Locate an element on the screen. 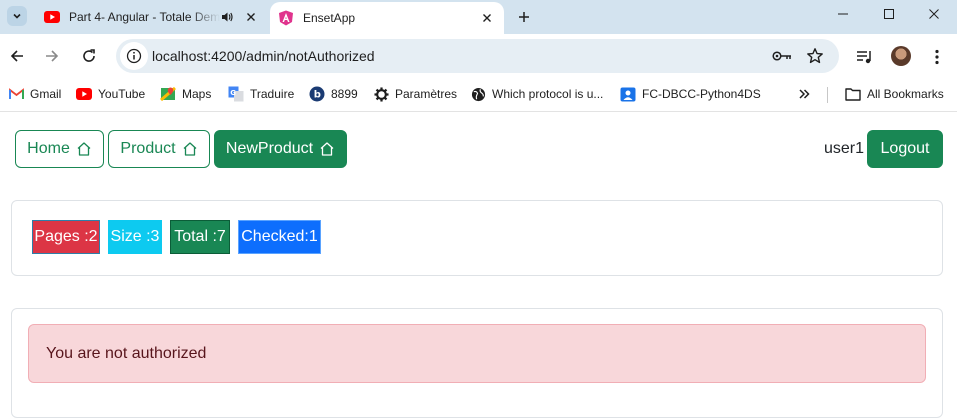  all-bookmarks-button: All Bookmarks is located at coordinates (894, 94).